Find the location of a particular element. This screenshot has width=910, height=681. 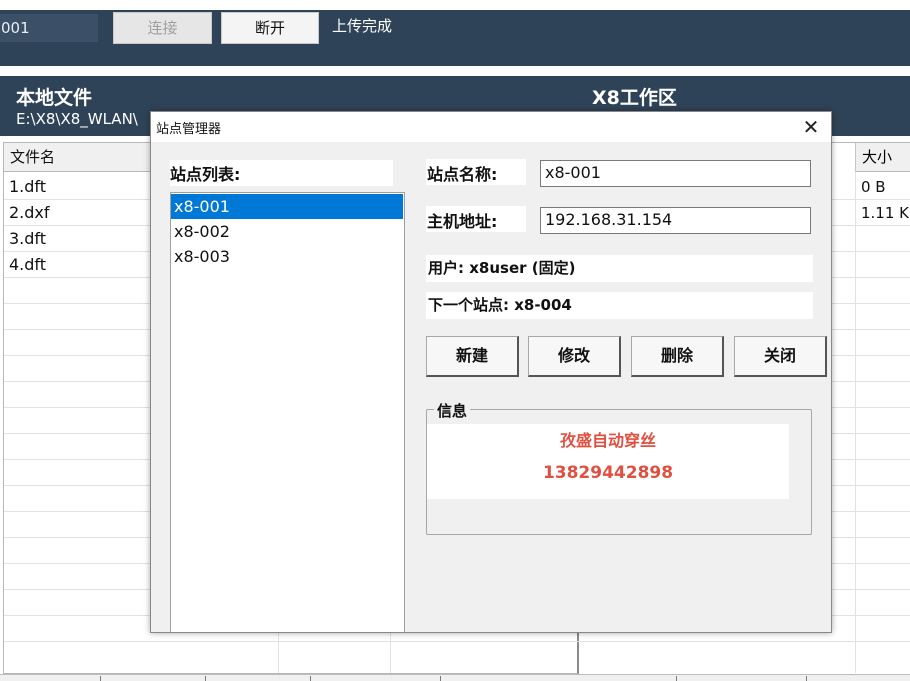

phone-number: 13829442898 is located at coordinates (608, 473).